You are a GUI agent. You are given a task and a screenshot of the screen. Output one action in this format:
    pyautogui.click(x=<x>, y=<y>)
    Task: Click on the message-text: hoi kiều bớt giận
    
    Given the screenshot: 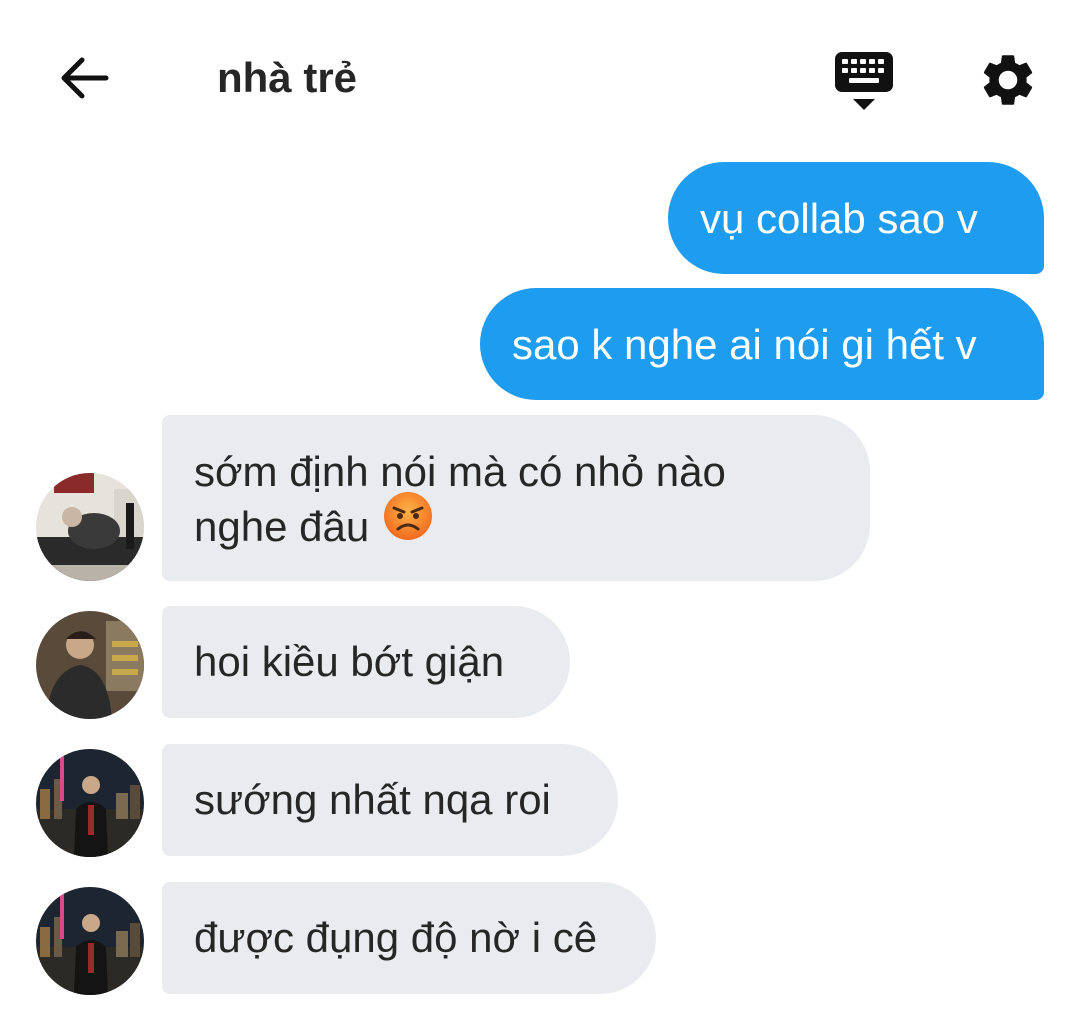 What is the action you would take?
    pyautogui.click(x=349, y=661)
    